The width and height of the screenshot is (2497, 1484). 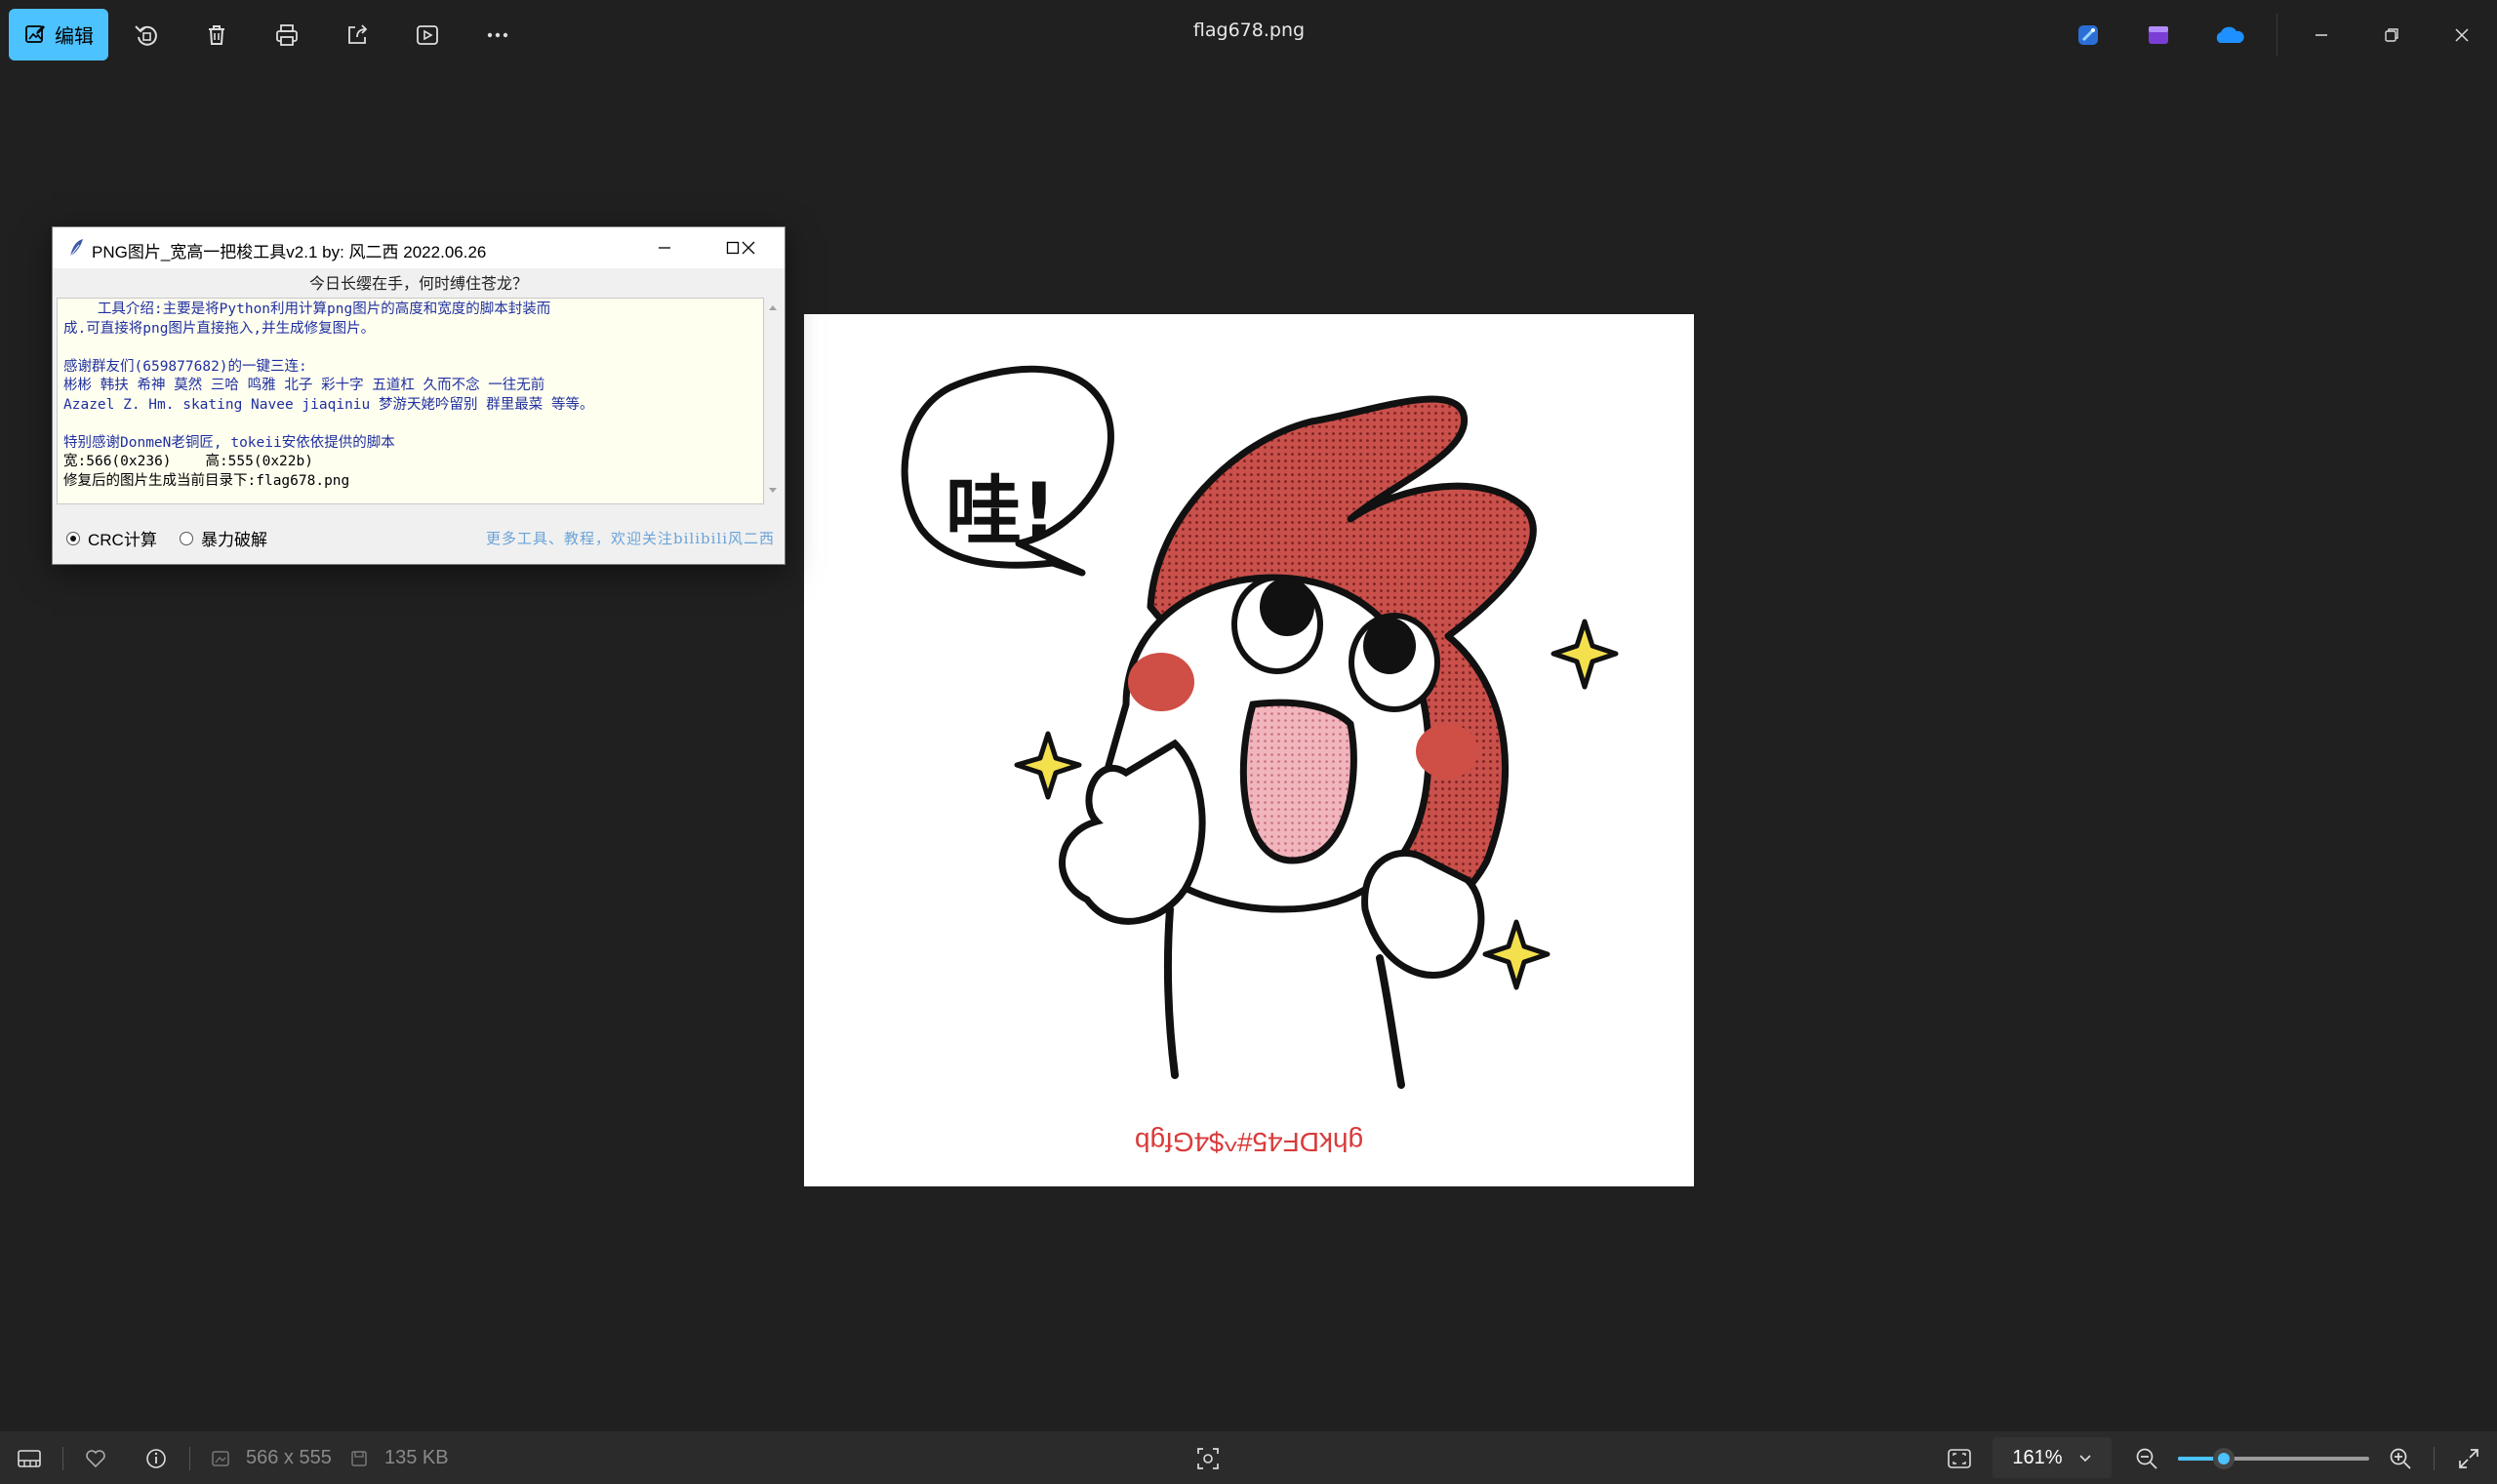 I want to click on onedrive-icon, so click(x=2229, y=35).